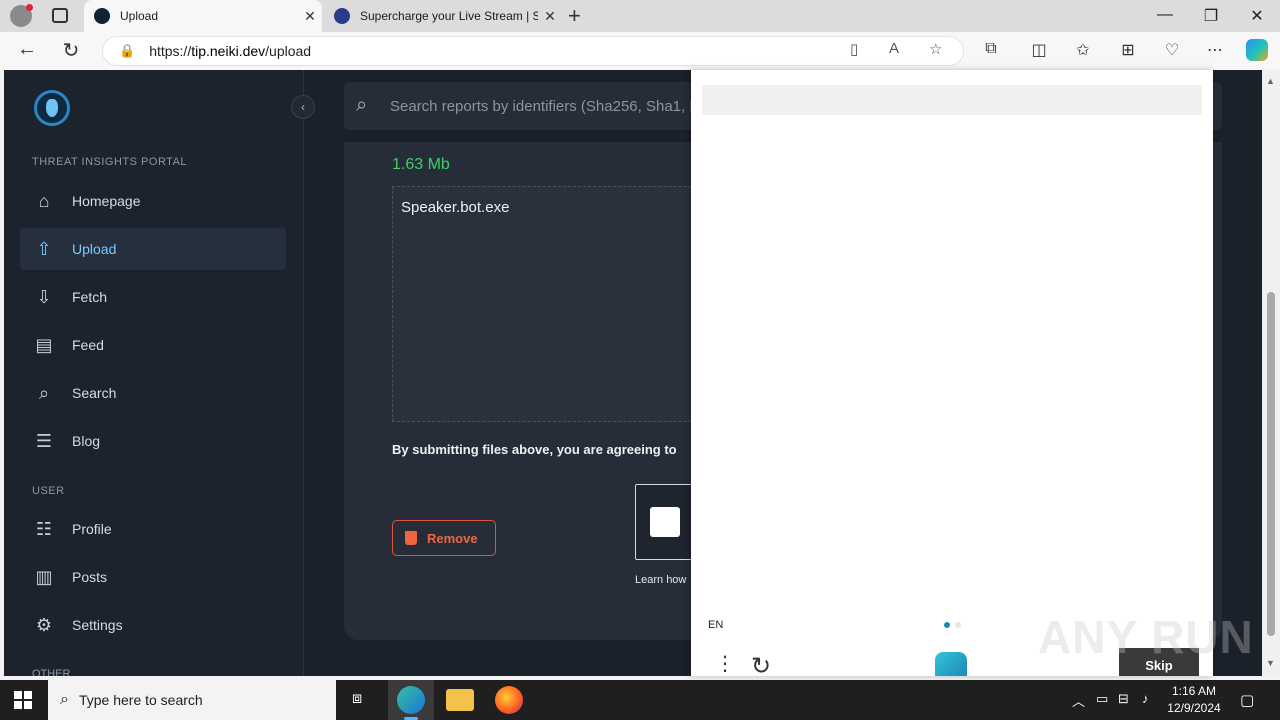  Describe the element at coordinates (44, 248) in the screenshot. I see `upload-icon: ⇧` at that location.